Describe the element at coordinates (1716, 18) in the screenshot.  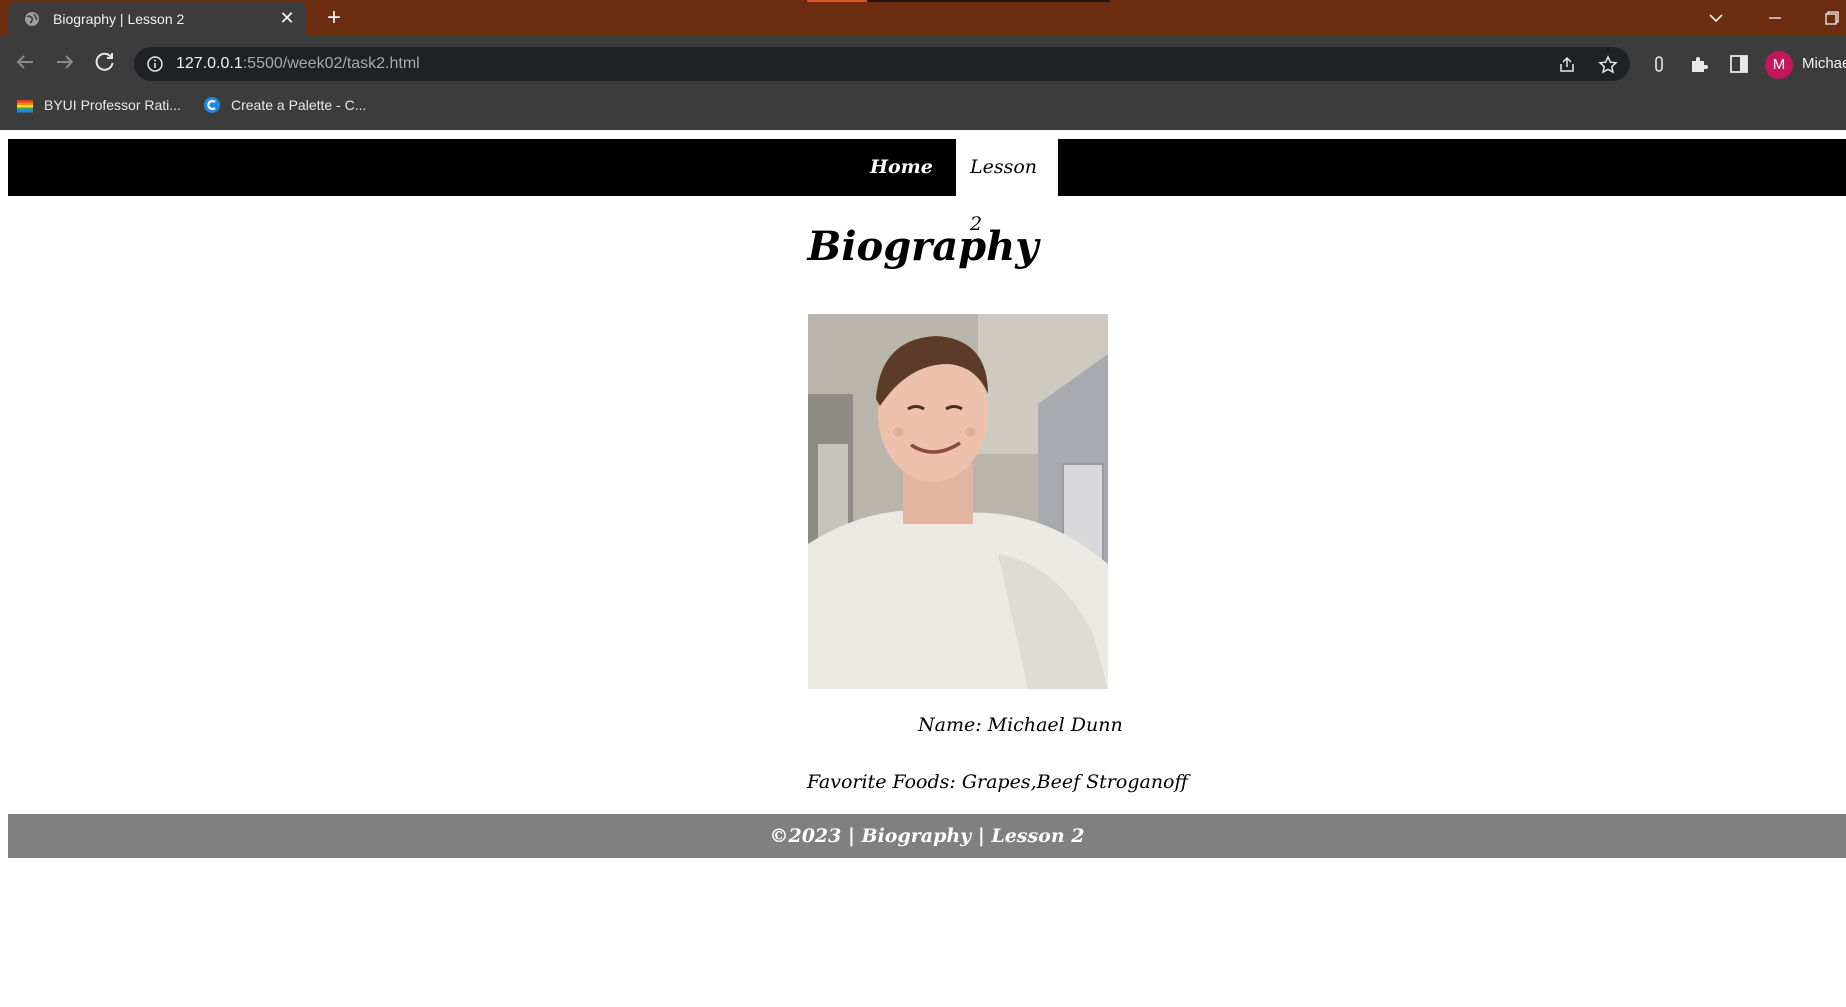
I see `tab-search-icon` at that location.